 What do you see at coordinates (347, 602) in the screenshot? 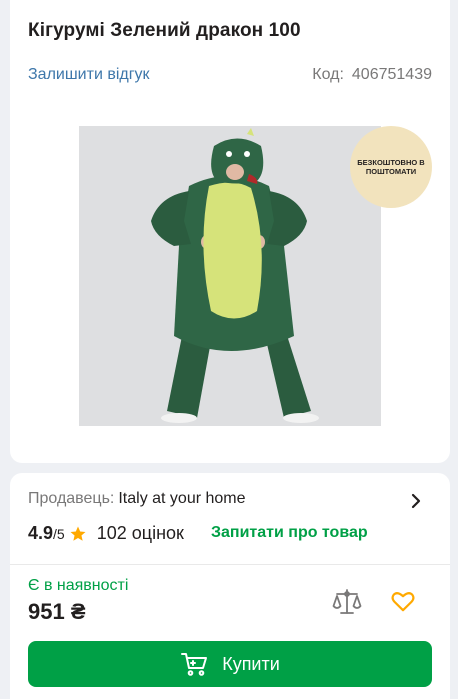
I see `compare-scales-icon` at bounding box center [347, 602].